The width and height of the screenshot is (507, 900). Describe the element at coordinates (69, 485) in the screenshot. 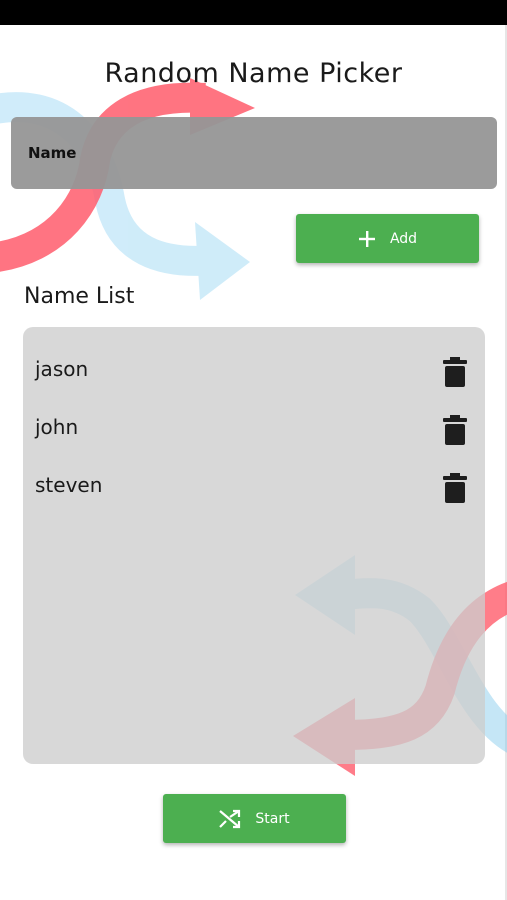

I see `list-item-name: steven` at that location.